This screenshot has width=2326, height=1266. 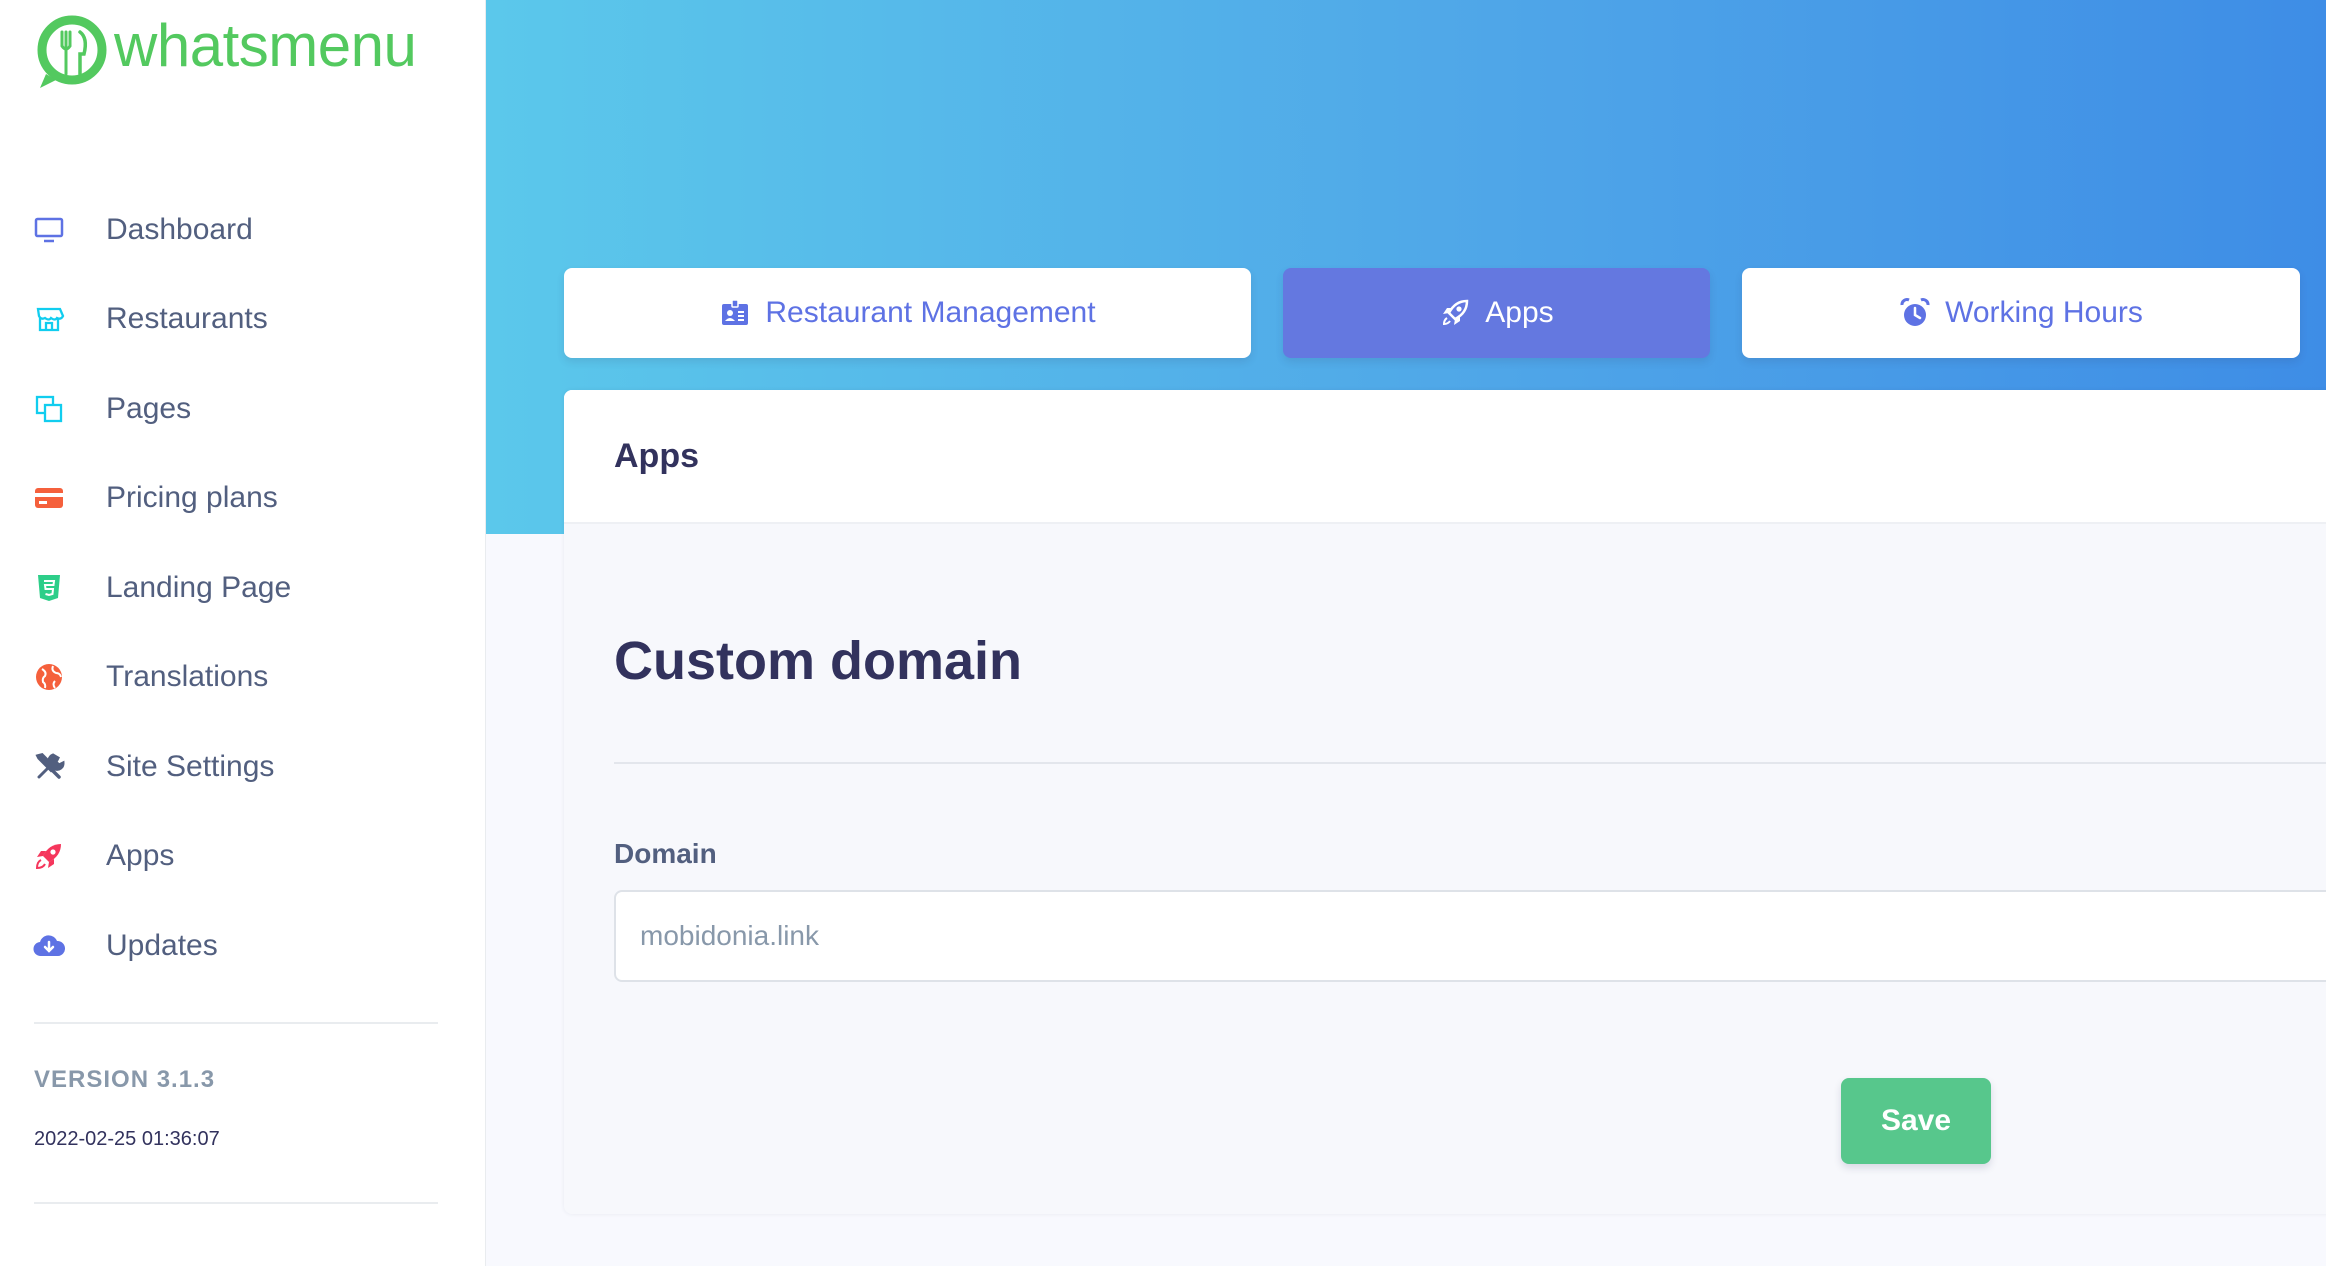 What do you see at coordinates (1445, 457) in the screenshot?
I see `card-header: Apps` at bounding box center [1445, 457].